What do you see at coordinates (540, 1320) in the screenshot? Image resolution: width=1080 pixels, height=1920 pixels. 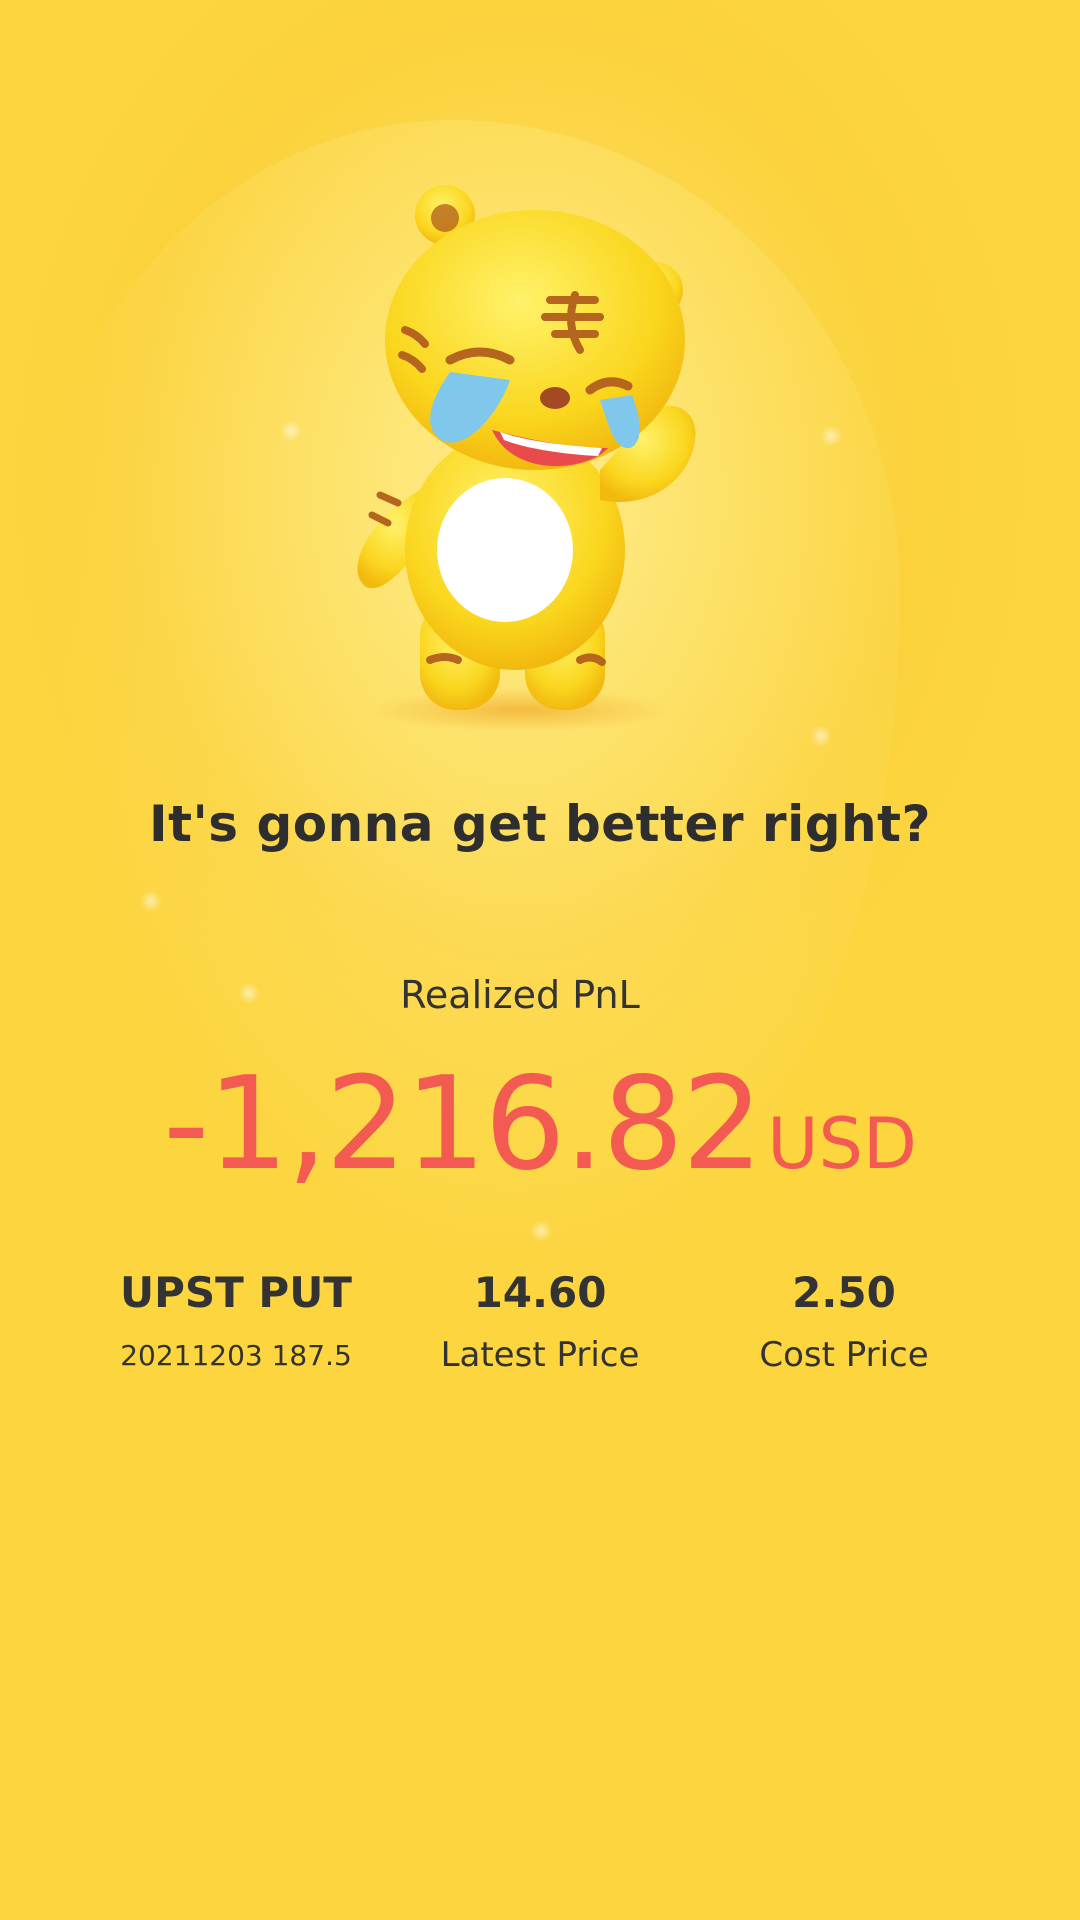 I see `stat-latest-price: 14.60 Latest Price` at bounding box center [540, 1320].